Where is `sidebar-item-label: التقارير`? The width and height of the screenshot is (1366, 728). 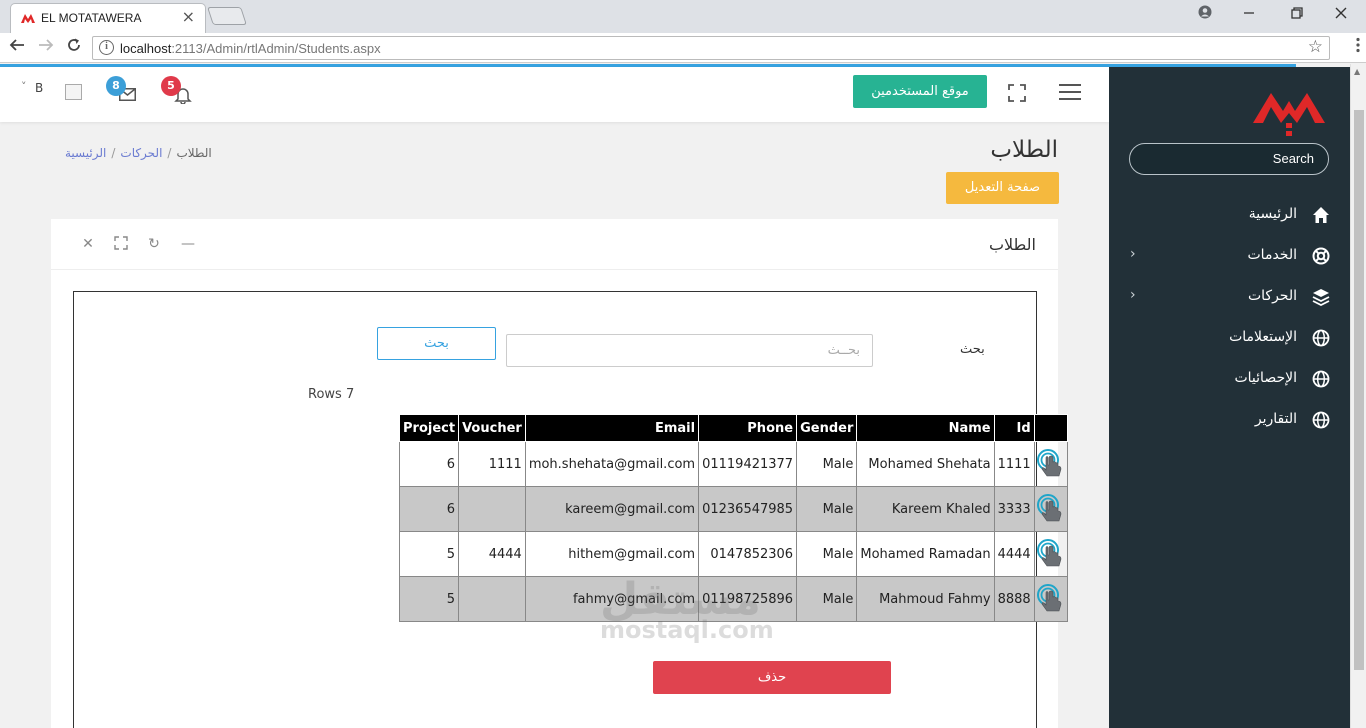 sidebar-item-label: التقارير is located at coordinates (1275, 419).